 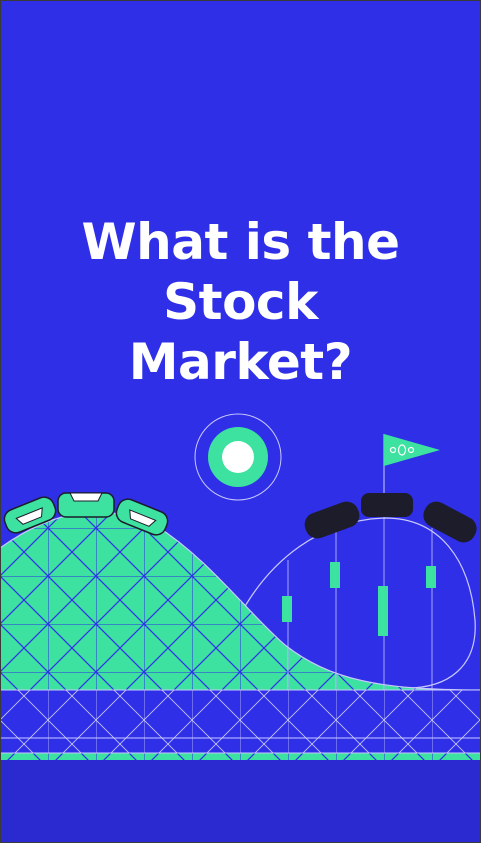 I want to click on title-line-3: Market?, so click(x=240, y=361).